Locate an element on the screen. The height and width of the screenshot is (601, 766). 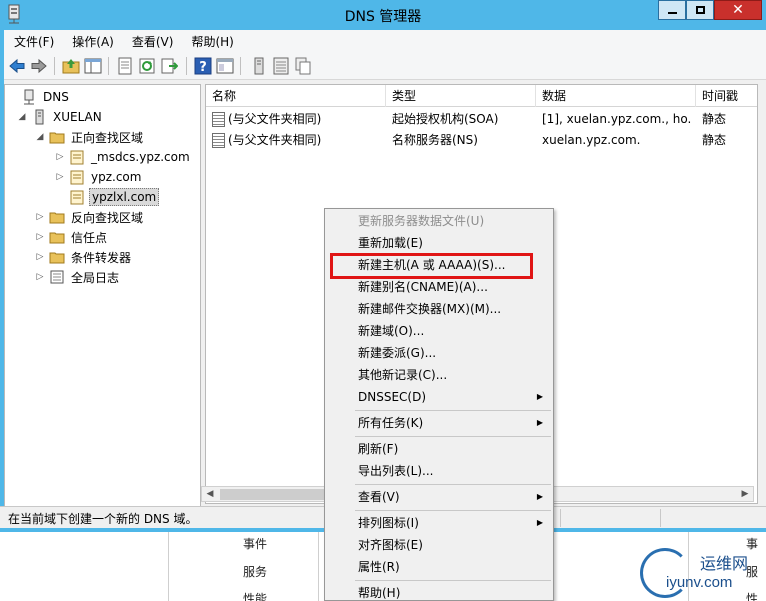
tree-node-zone-ypz: ▷ ypz.com is located at coordinates (99, 177).